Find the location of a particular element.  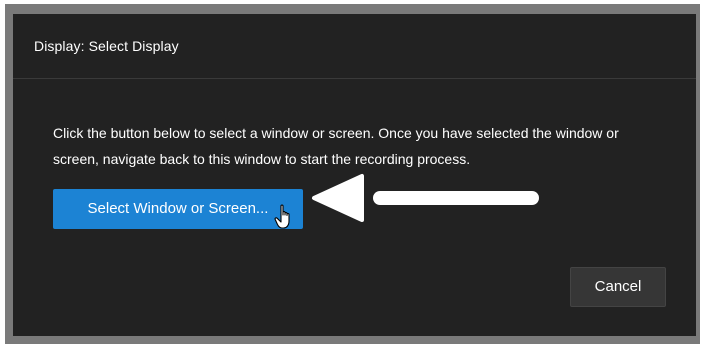

dialog-title: Display: Select Display is located at coordinates (106, 46).